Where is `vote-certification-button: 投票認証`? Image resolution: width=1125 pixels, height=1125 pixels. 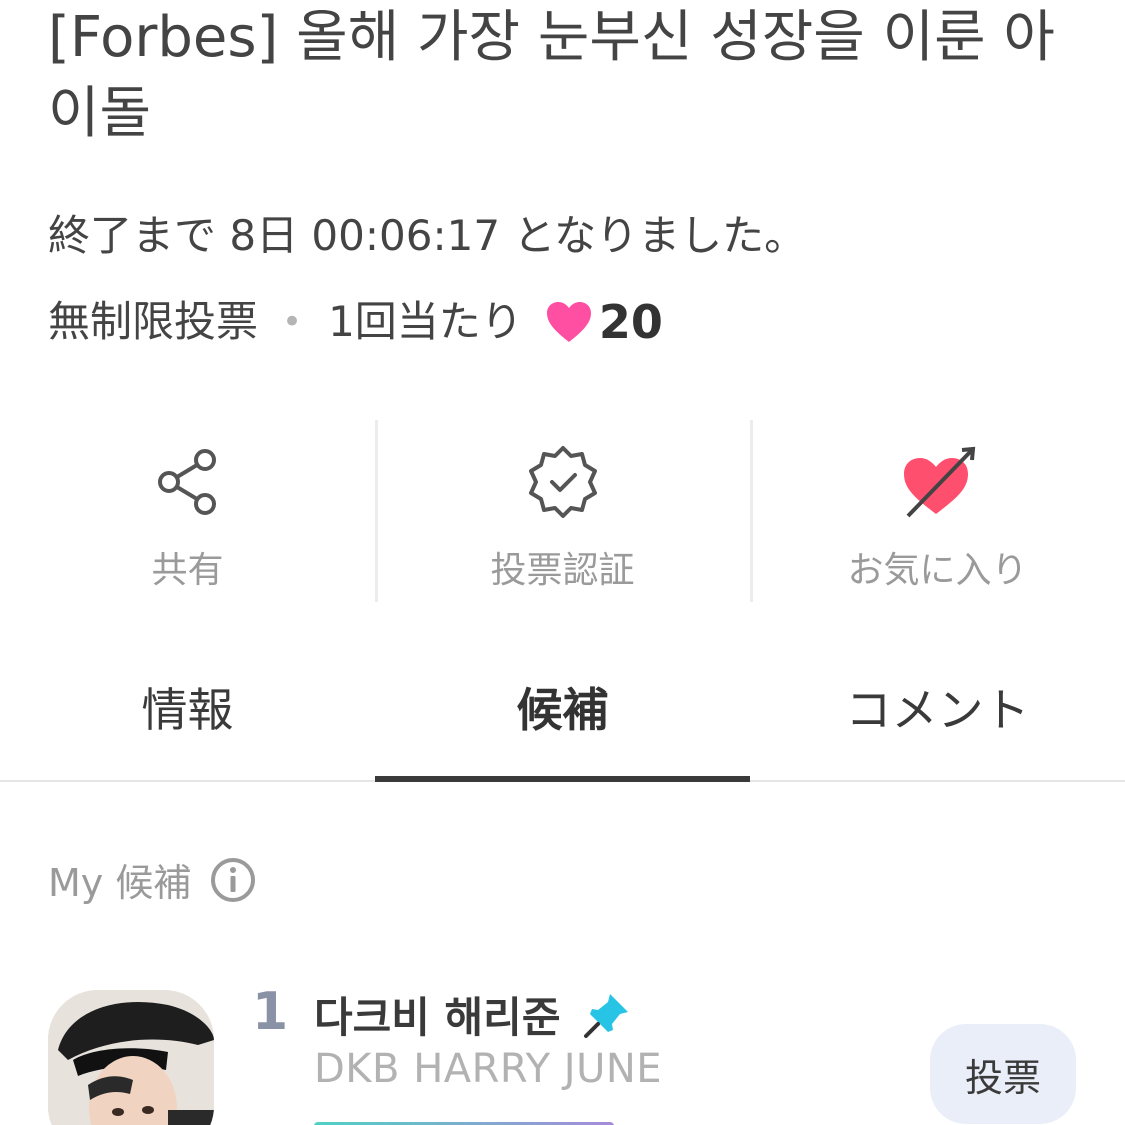
vote-certification-button: 投票認証 is located at coordinates (562, 511).